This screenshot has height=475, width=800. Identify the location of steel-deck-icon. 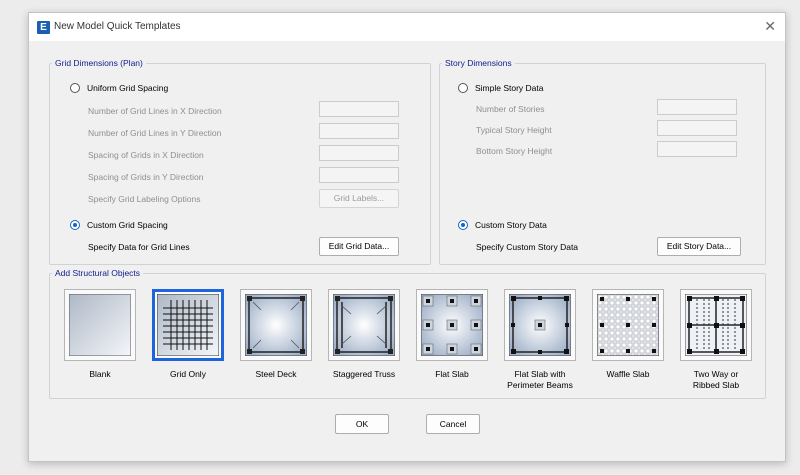
(276, 325).